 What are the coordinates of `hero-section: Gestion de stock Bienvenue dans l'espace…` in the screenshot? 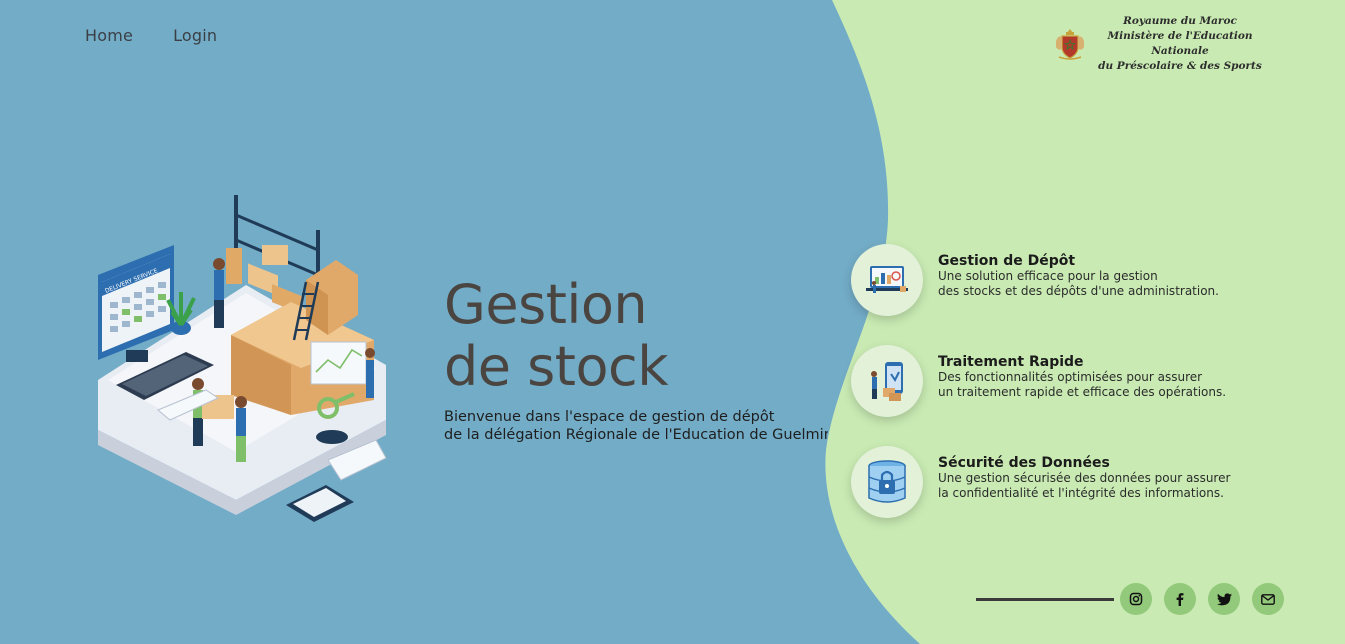 It's located at (636, 359).